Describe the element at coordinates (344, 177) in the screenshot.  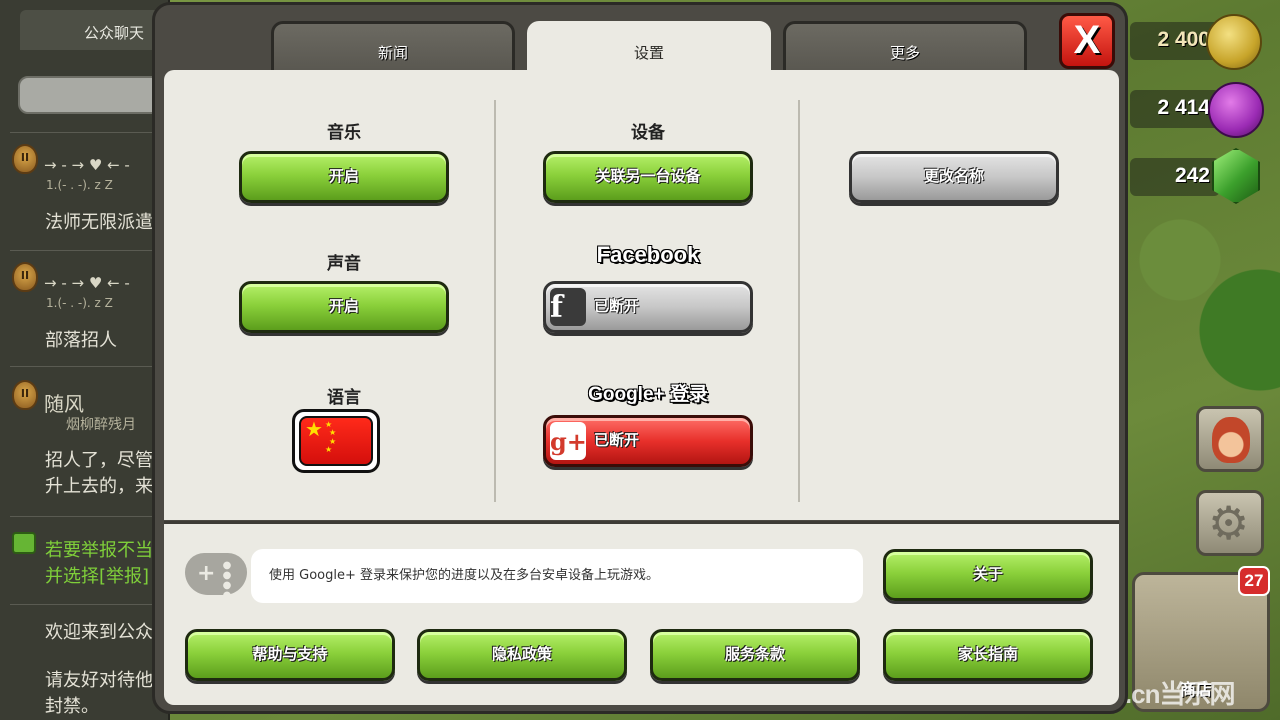
I see `music-toggle-button: 开启` at that location.